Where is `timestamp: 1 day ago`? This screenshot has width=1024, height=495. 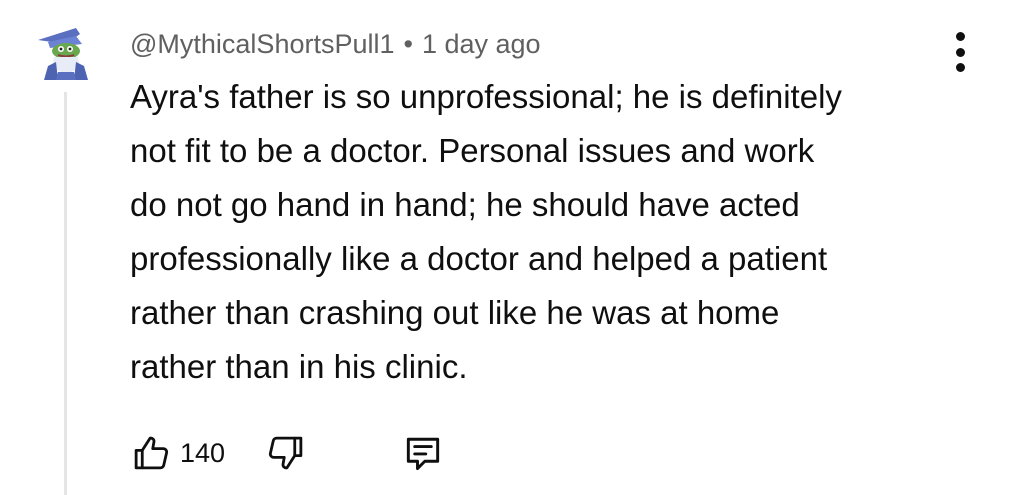 timestamp: 1 day ago is located at coordinates (481, 44).